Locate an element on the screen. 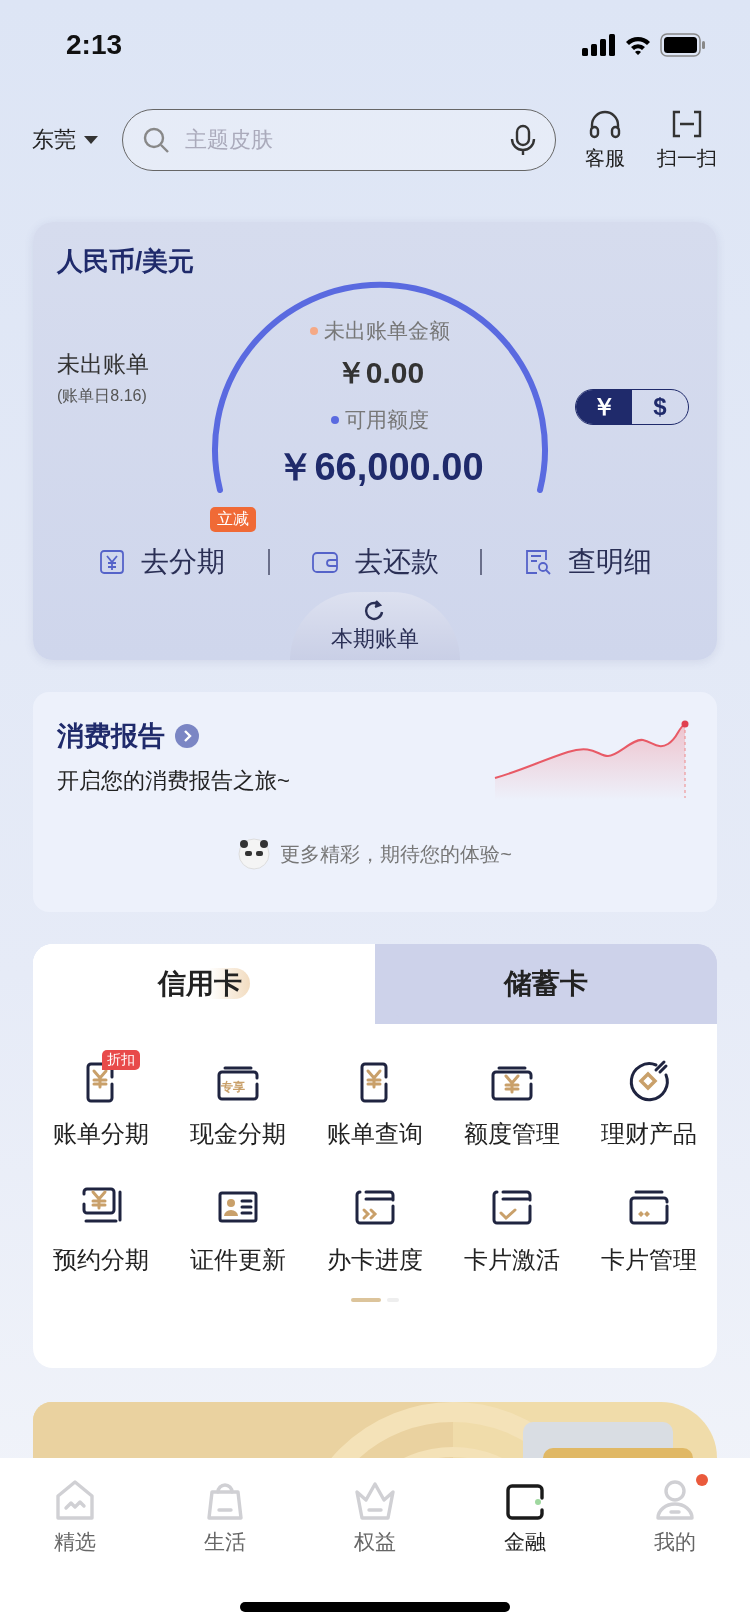 This screenshot has width=750, height=1624. headset-icon is located at coordinates (605, 123).